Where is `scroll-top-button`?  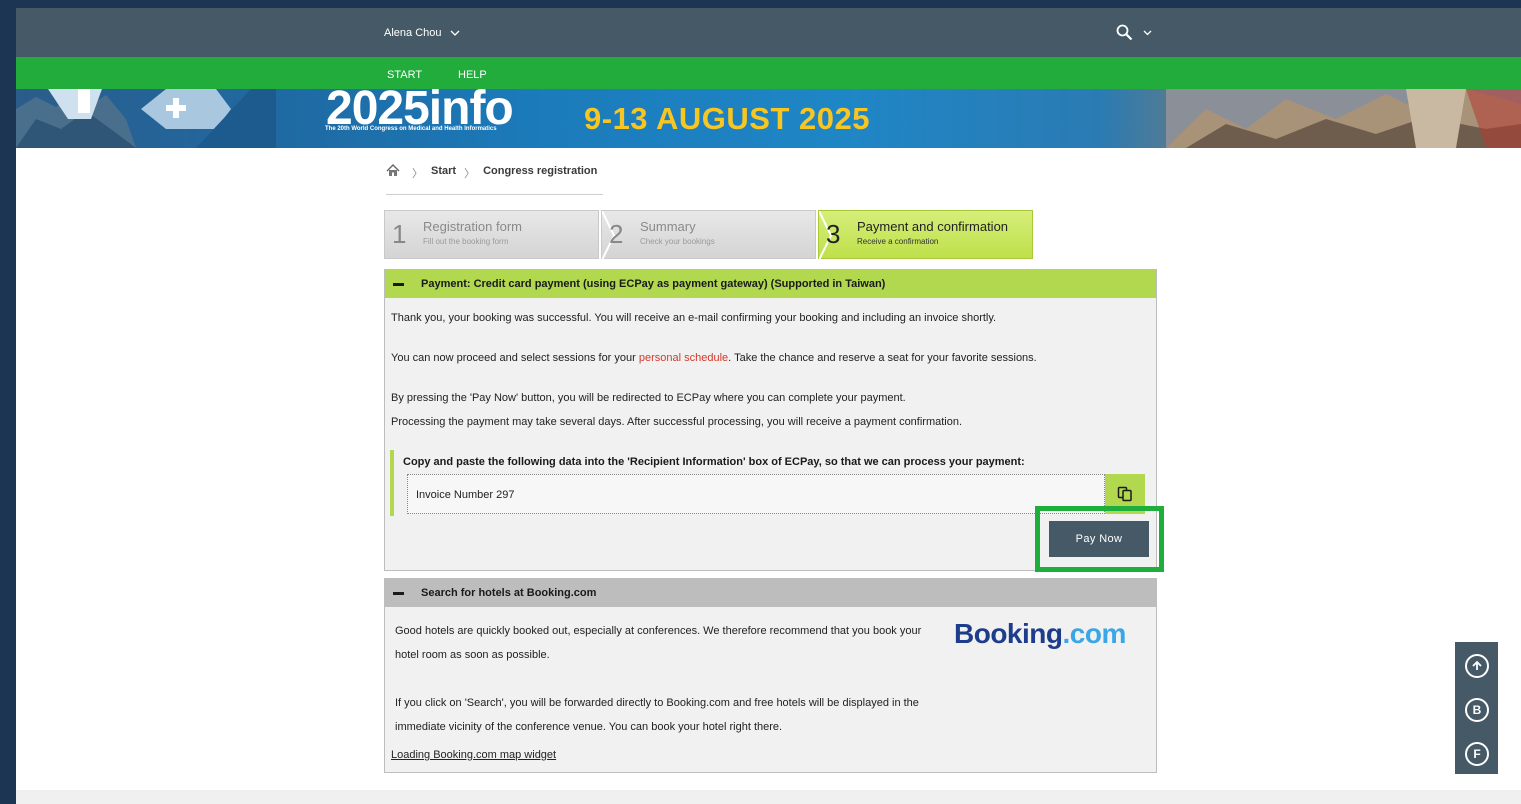 scroll-top-button is located at coordinates (1477, 666).